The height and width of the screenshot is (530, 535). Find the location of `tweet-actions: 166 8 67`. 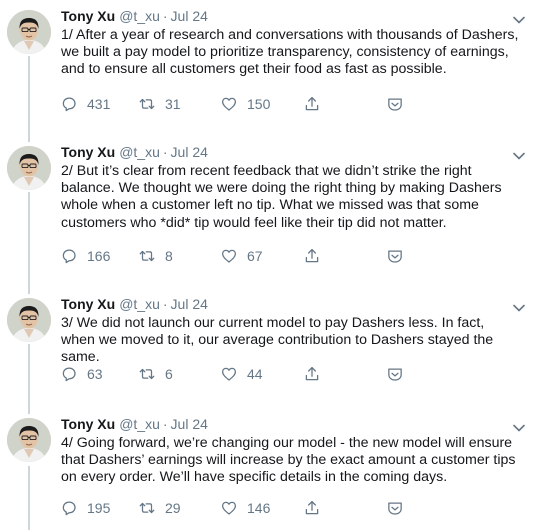

tweet-actions: 166 8 67 is located at coordinates (270, 256).